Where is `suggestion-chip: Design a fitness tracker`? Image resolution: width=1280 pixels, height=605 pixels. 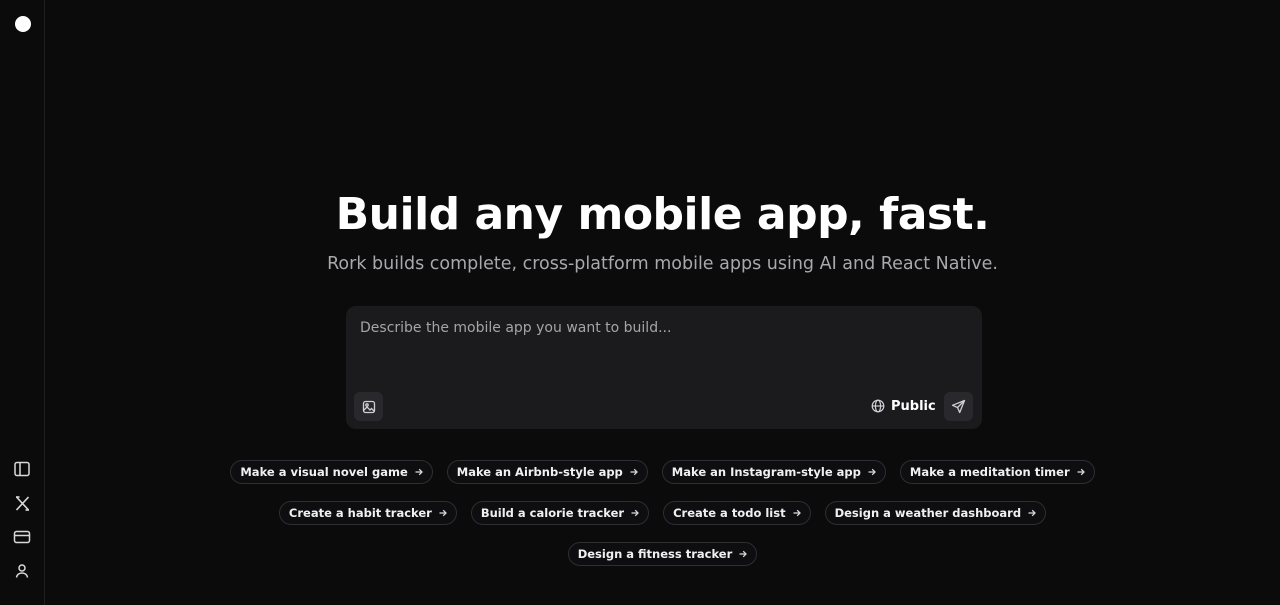
suggestion-chip: Design a fitness tracker is located at coordinates (662, 554).